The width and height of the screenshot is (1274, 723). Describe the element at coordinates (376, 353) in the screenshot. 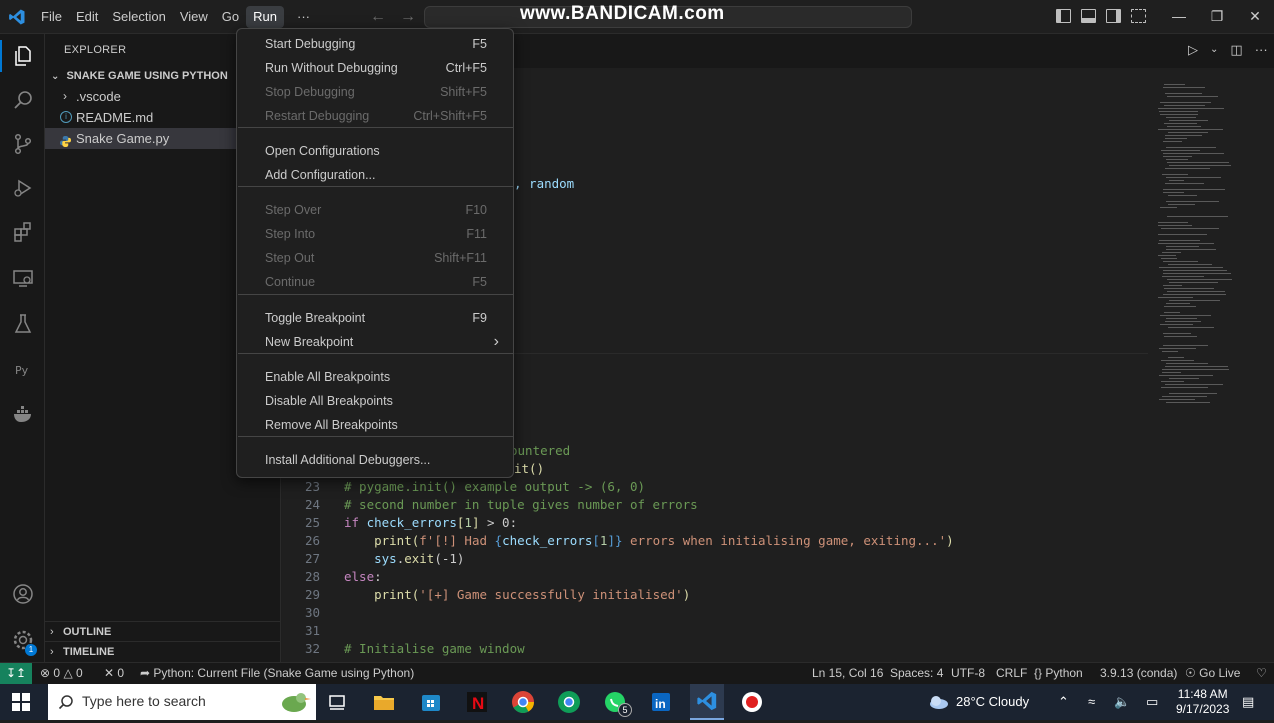

I see `menu-separator` at that location.